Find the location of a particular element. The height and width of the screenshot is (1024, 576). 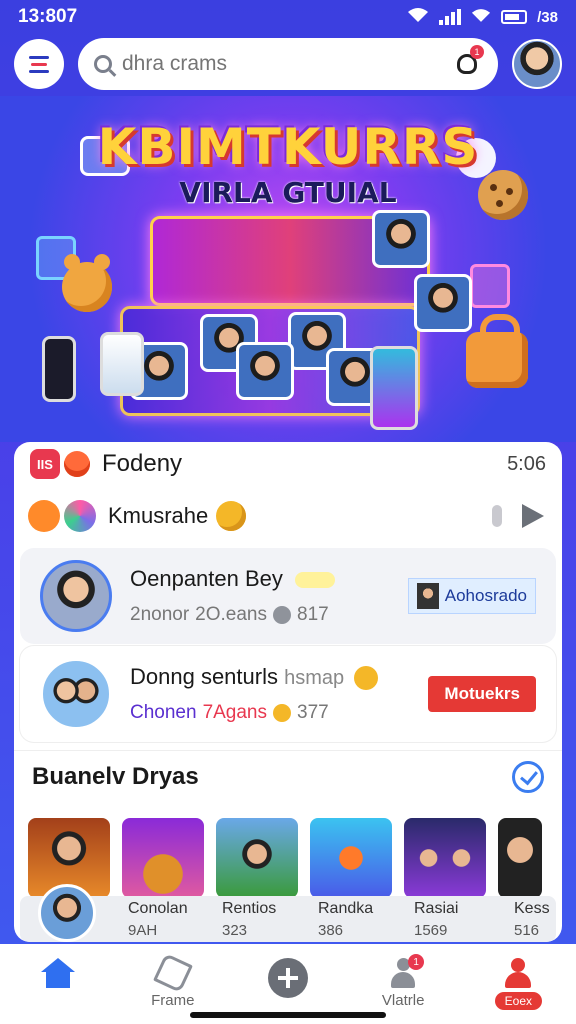

music-icon is located at coordinates (490, 286).